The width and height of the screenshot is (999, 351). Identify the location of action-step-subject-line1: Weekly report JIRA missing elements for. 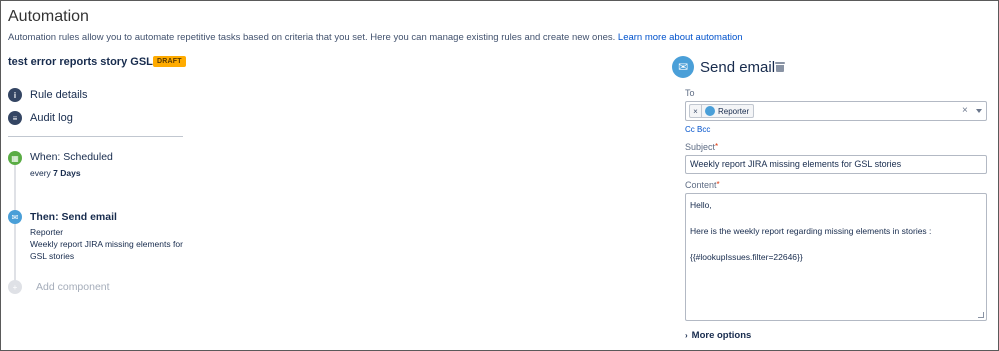
(106, 244).